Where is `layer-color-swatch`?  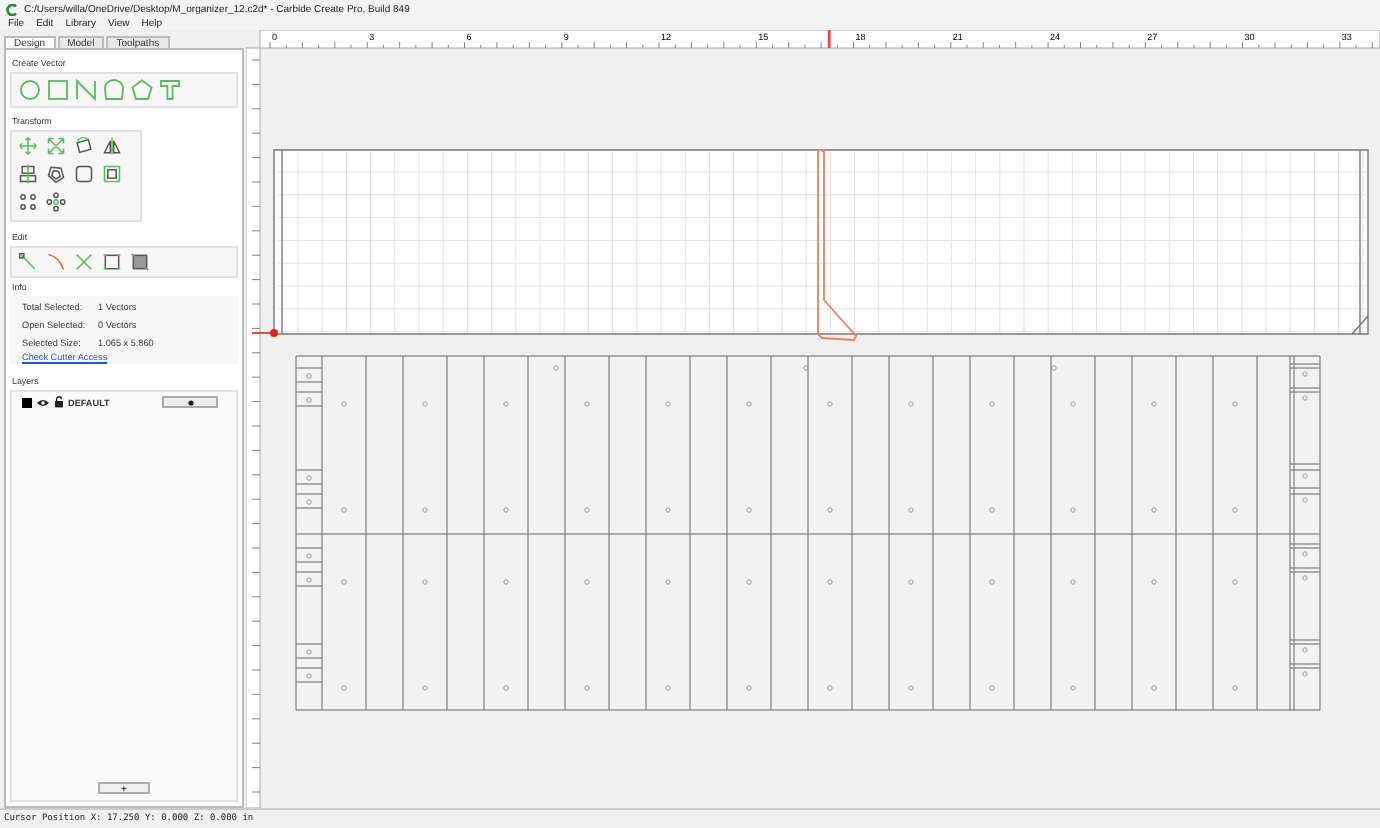 layer-color-swatch is located at coordinates (27, 402).